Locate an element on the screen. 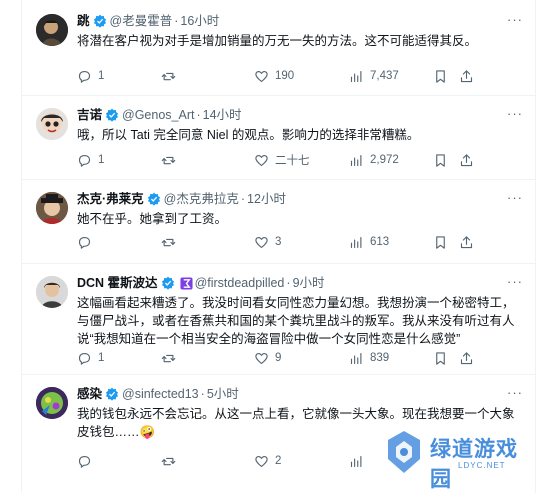 The height and width of the screenshot is (497, 550). tweet-header: 杰克·弗莱克 @杰克弗拉克 · 12小时 is located at coordinates (301, 199).